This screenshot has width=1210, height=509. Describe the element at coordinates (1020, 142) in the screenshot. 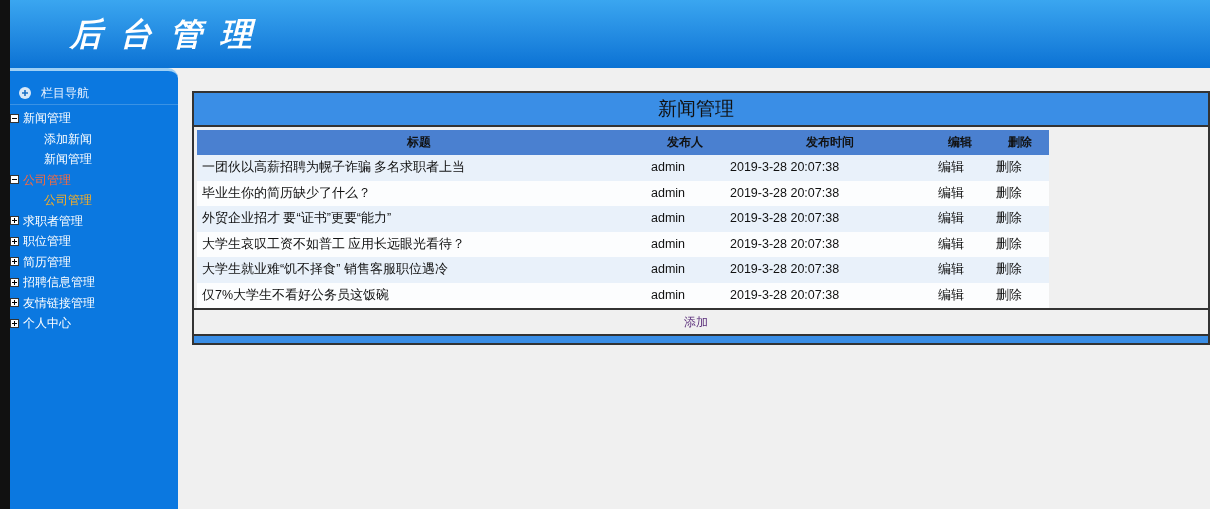

I see `column-header: 删除` at that location.